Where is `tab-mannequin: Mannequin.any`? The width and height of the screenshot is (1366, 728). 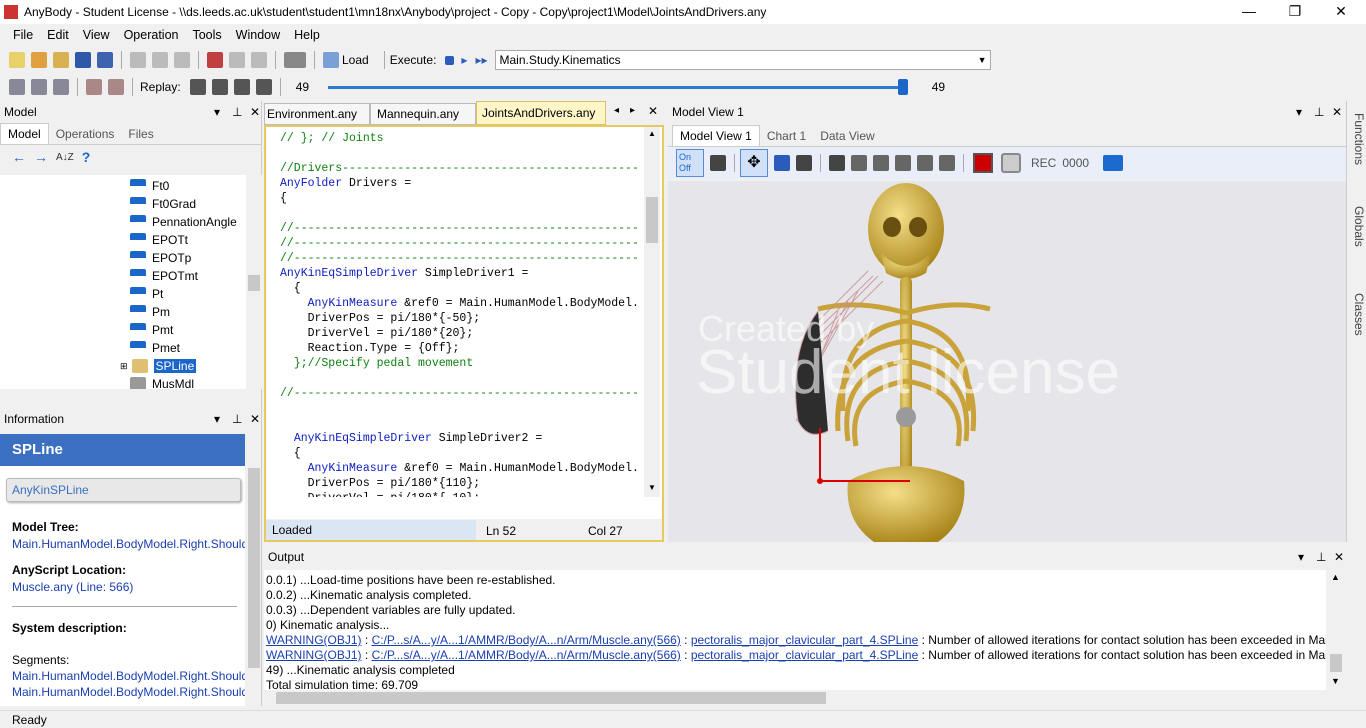 tab-mannequin: Mannequin.any is located at coordinates (423, 114).